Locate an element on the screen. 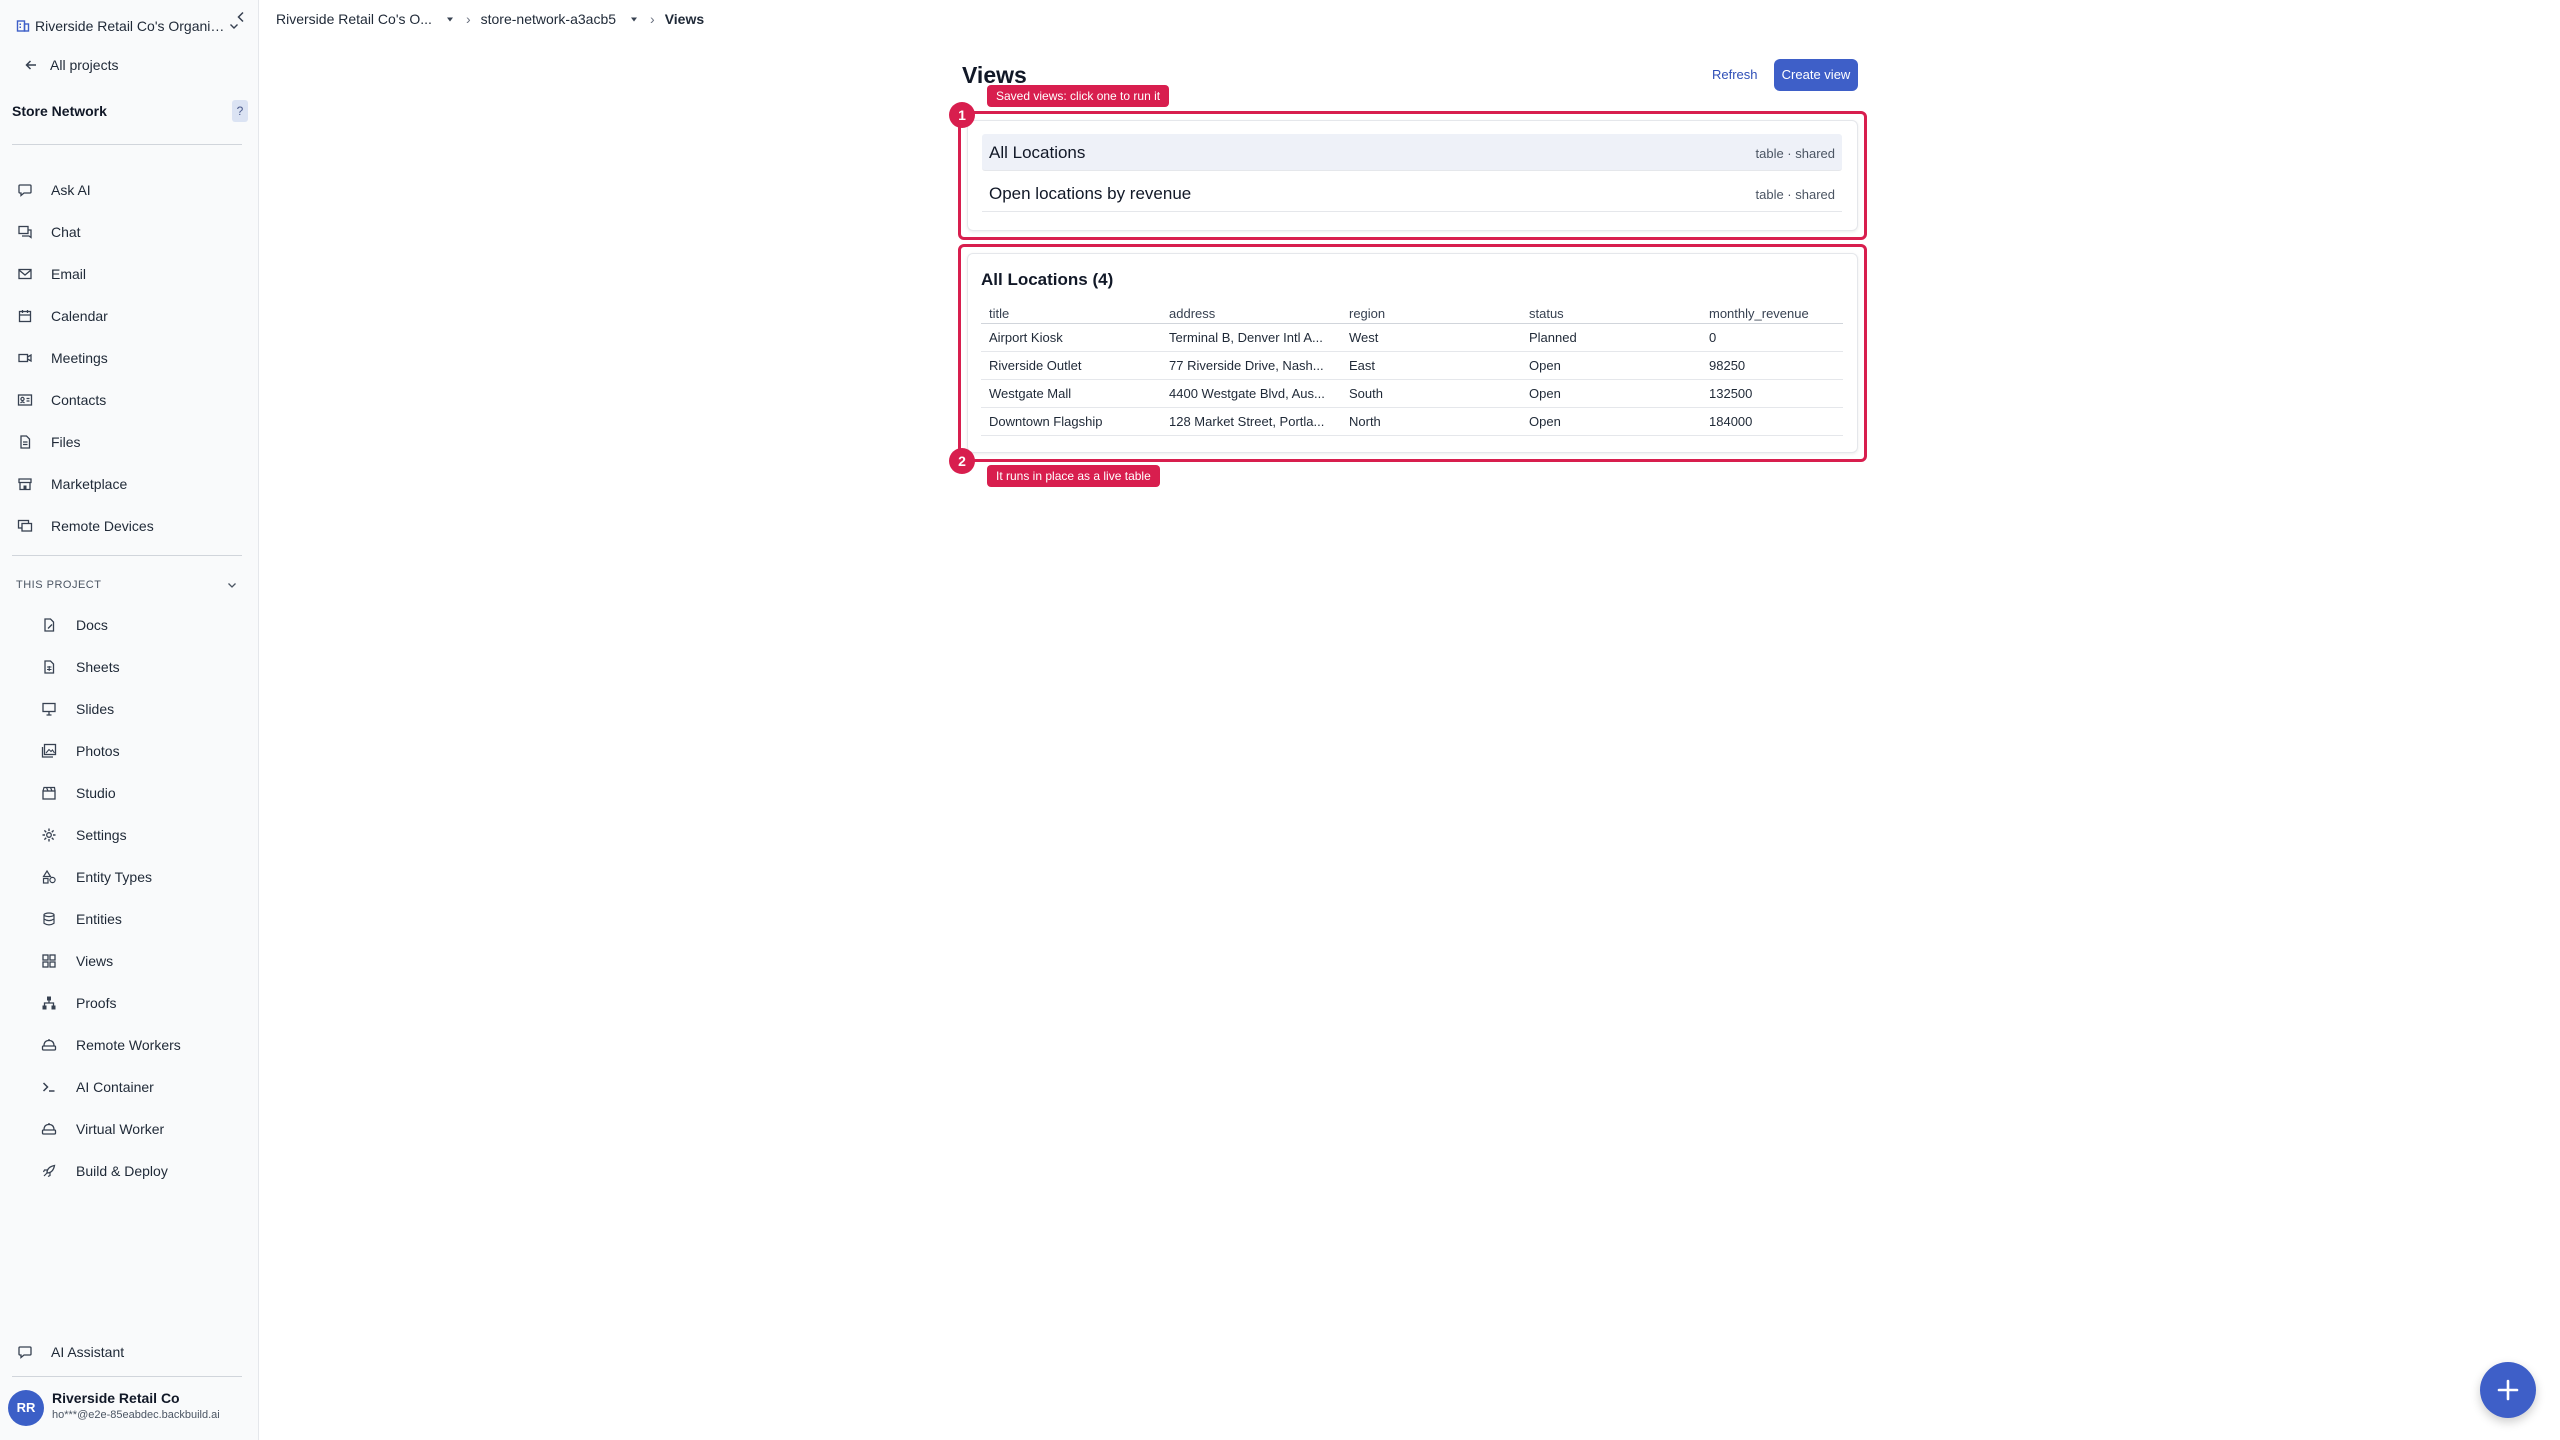 The width and height of the screenshot is (2560, 1440). user-name: Riverside Retail Co is located at coordinates (116, 1398).